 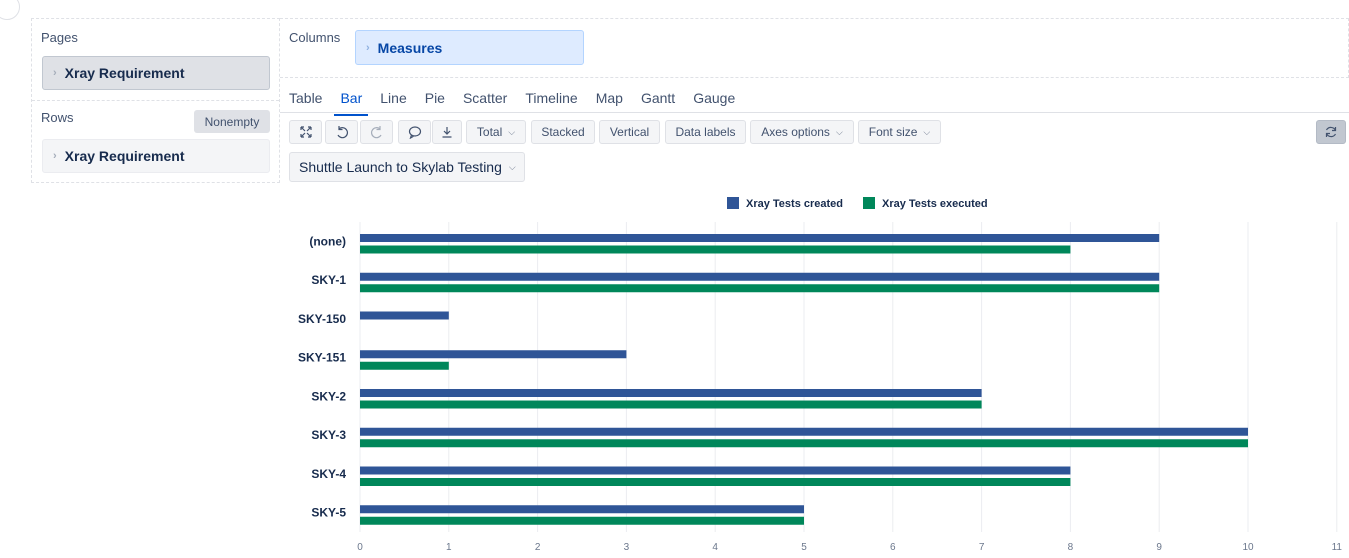 What do you see at coordinates (551, 102) in the screenshot?
I see `tab-timeline: Timeline` at bounding box center [551, 102].